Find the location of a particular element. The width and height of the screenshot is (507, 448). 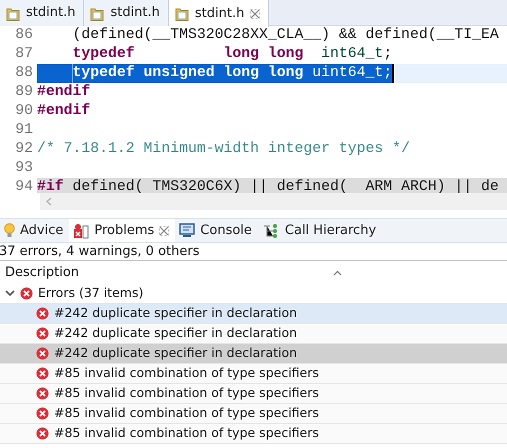

problems-summary: 37 errors, 4 warnings, 0 others is located at coordinates (253, 252).